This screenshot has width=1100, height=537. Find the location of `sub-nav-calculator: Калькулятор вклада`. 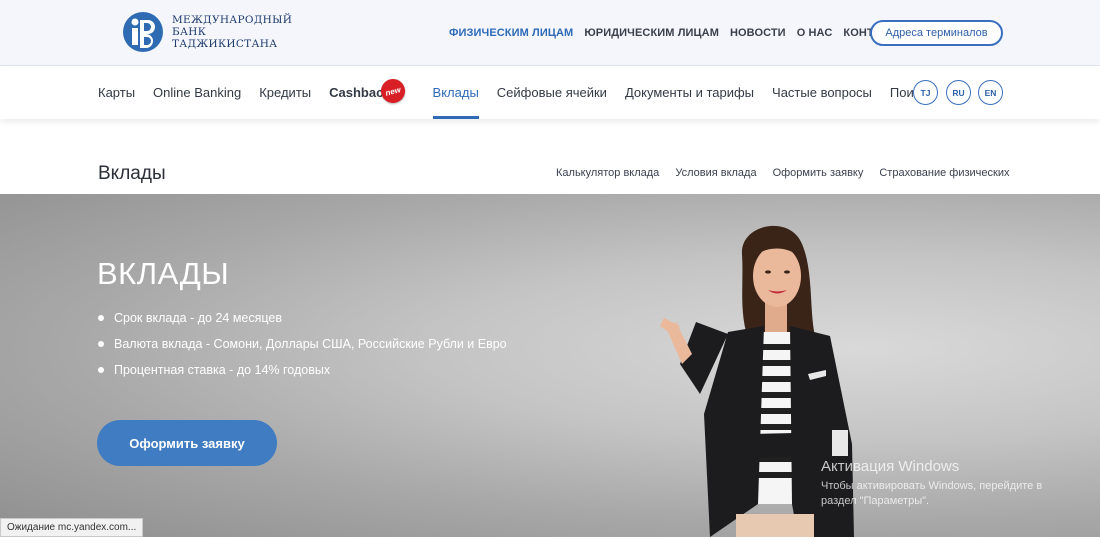

sub-nav-calculator: Калькулятор вклада is located at coordinates (607, 173).